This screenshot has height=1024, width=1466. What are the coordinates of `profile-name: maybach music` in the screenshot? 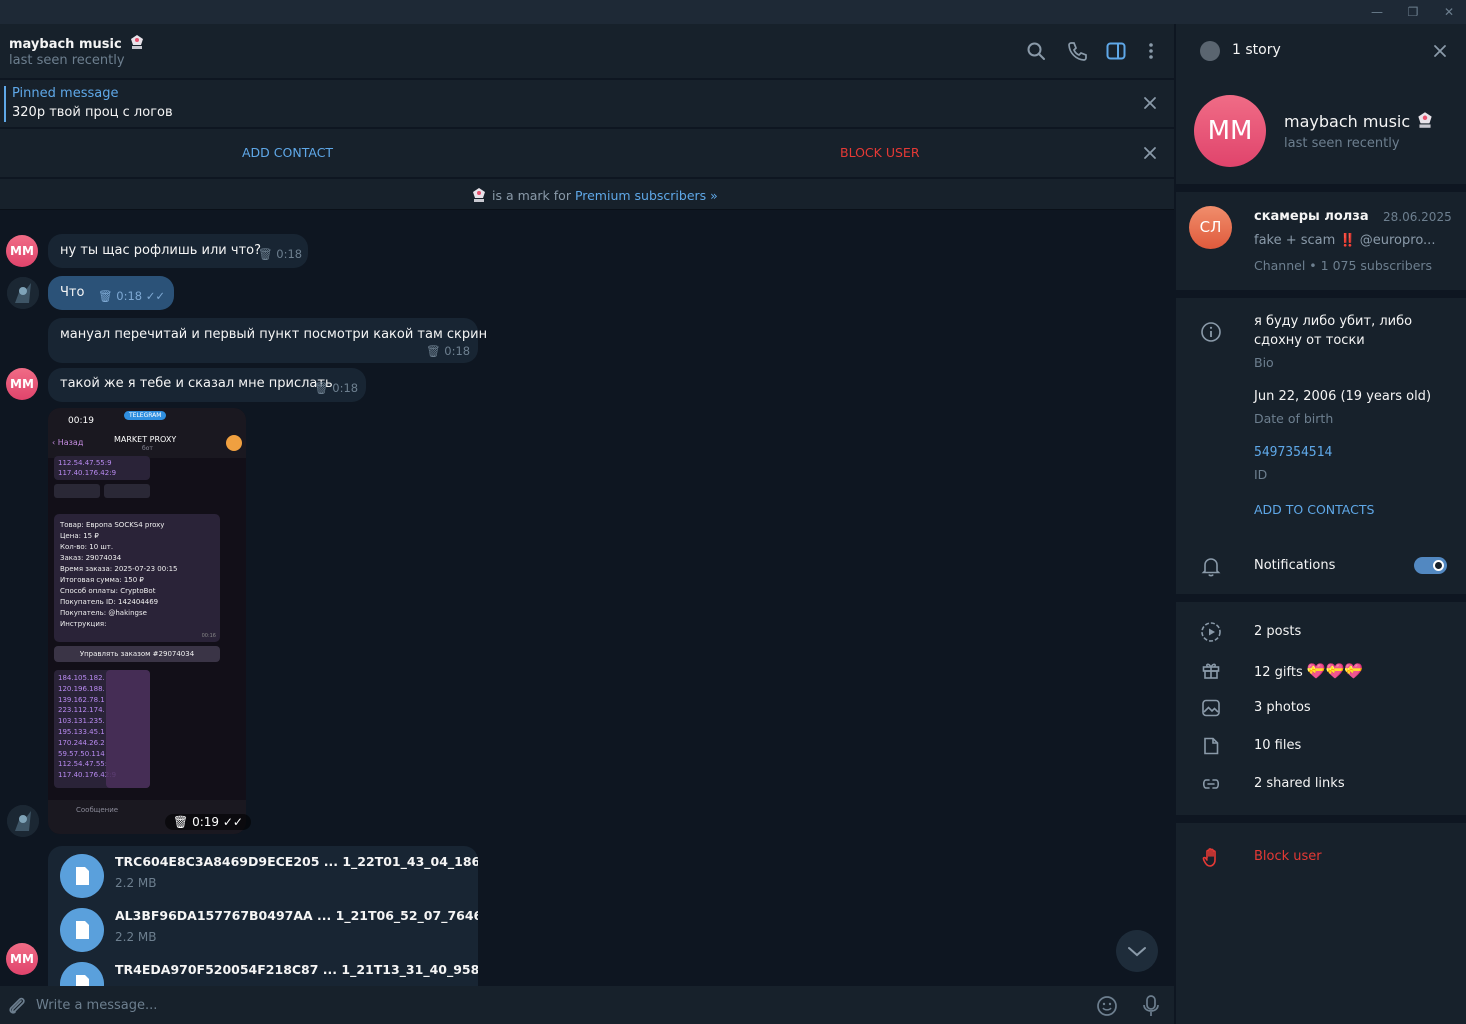 It's located at (1359, 120).